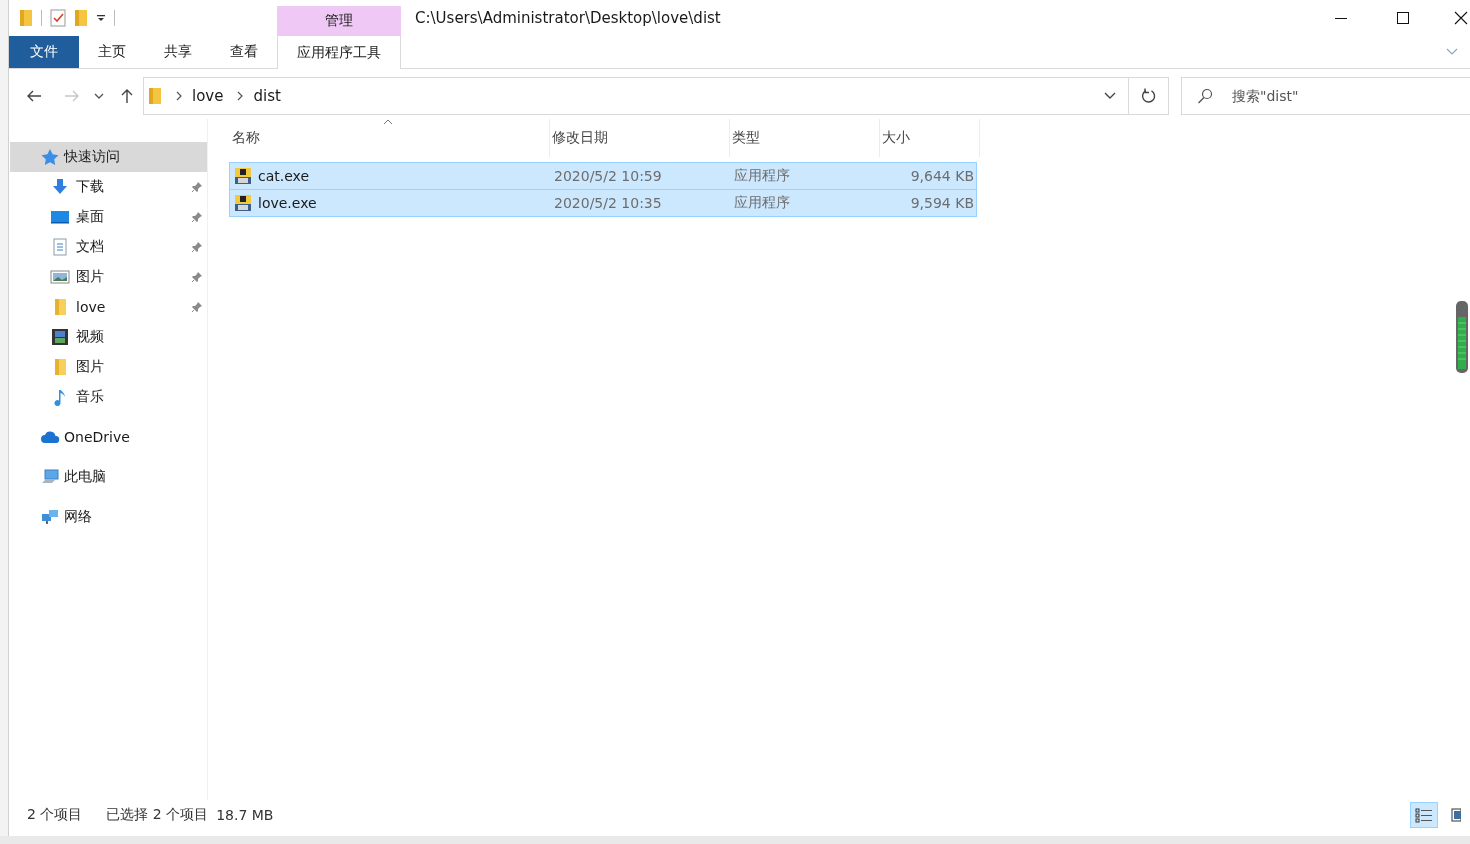  What do you see at coordinates (90, 397) in the screenshot?
I see `sidebar-label: 音乐` at bounding box center [90, 397].